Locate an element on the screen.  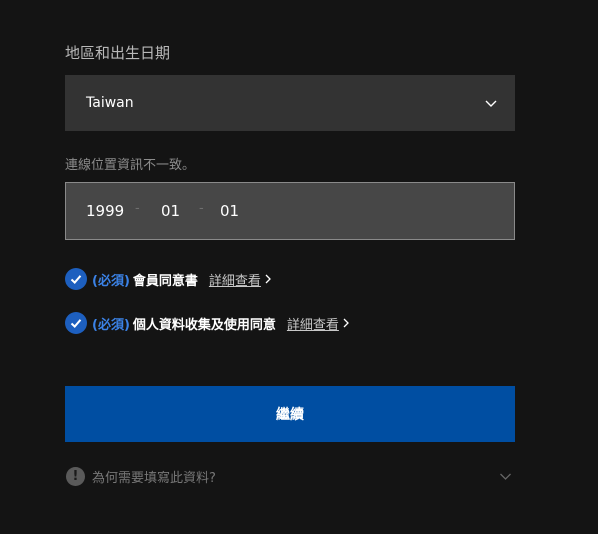
why-info-toggle: ! 為何需要填寫此資料? is located at coordinates (290, 476).